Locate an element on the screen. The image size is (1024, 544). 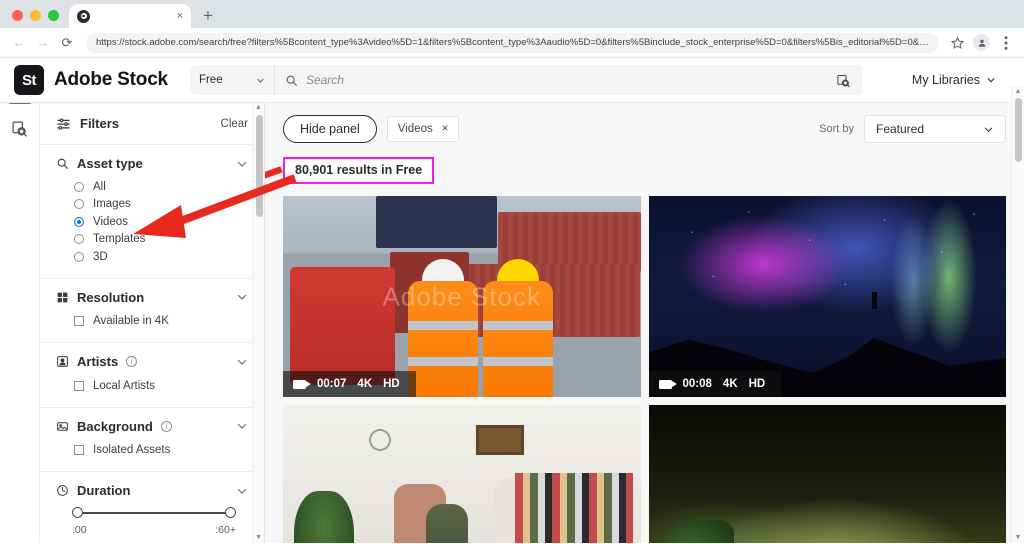
thumbnail-image is located at coordinates (462, 474).